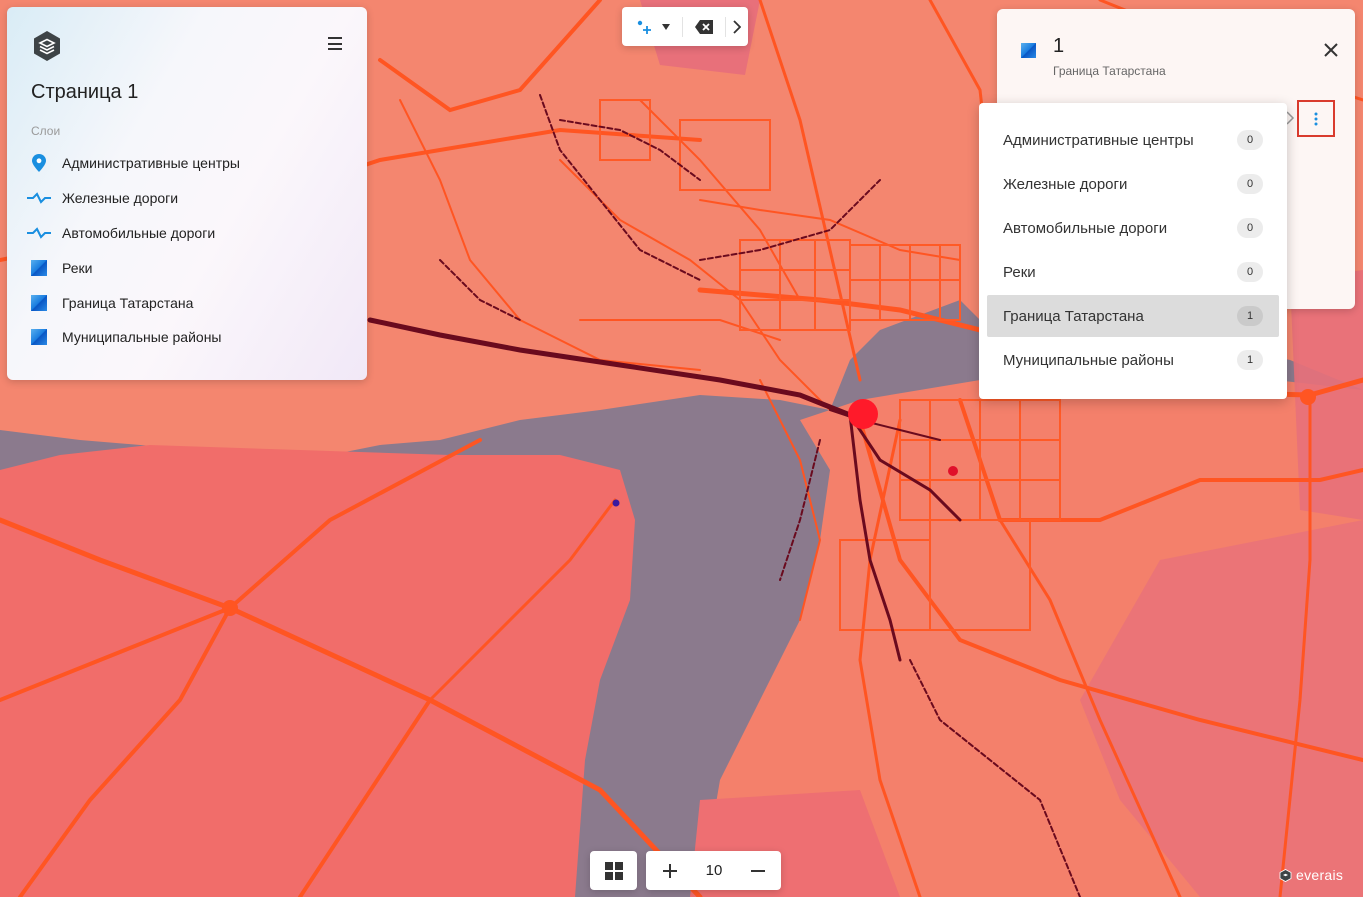  Describe the element at coordinates (139, 233) in the screenshot. I see `layer-label: Автомобильные дороги` at that location.